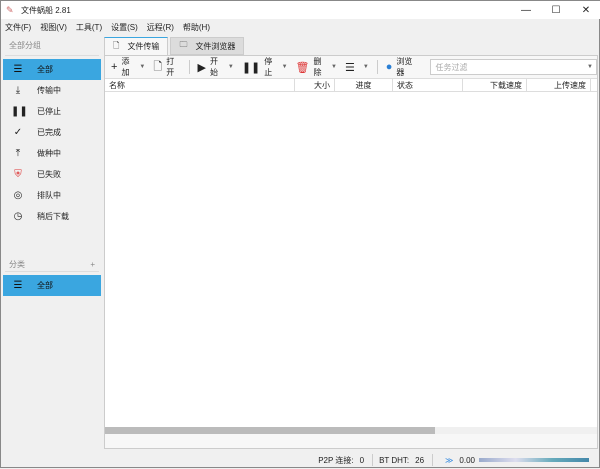 The height and width of the screenshot is (469, 600). Describe the element at coordinates (420, 460) in the screenshot. I see `dht-count: 26` at that location.